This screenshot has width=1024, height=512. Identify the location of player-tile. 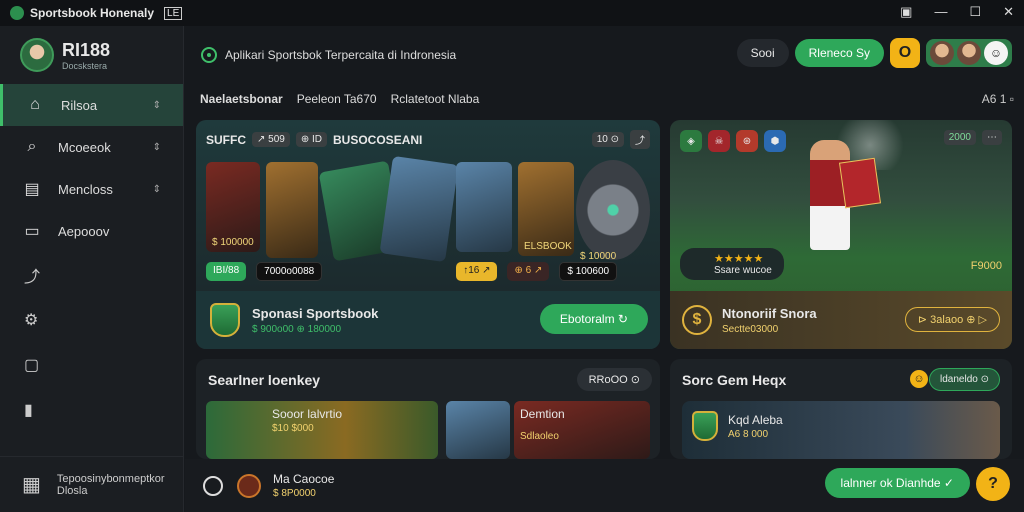
(292, 210).